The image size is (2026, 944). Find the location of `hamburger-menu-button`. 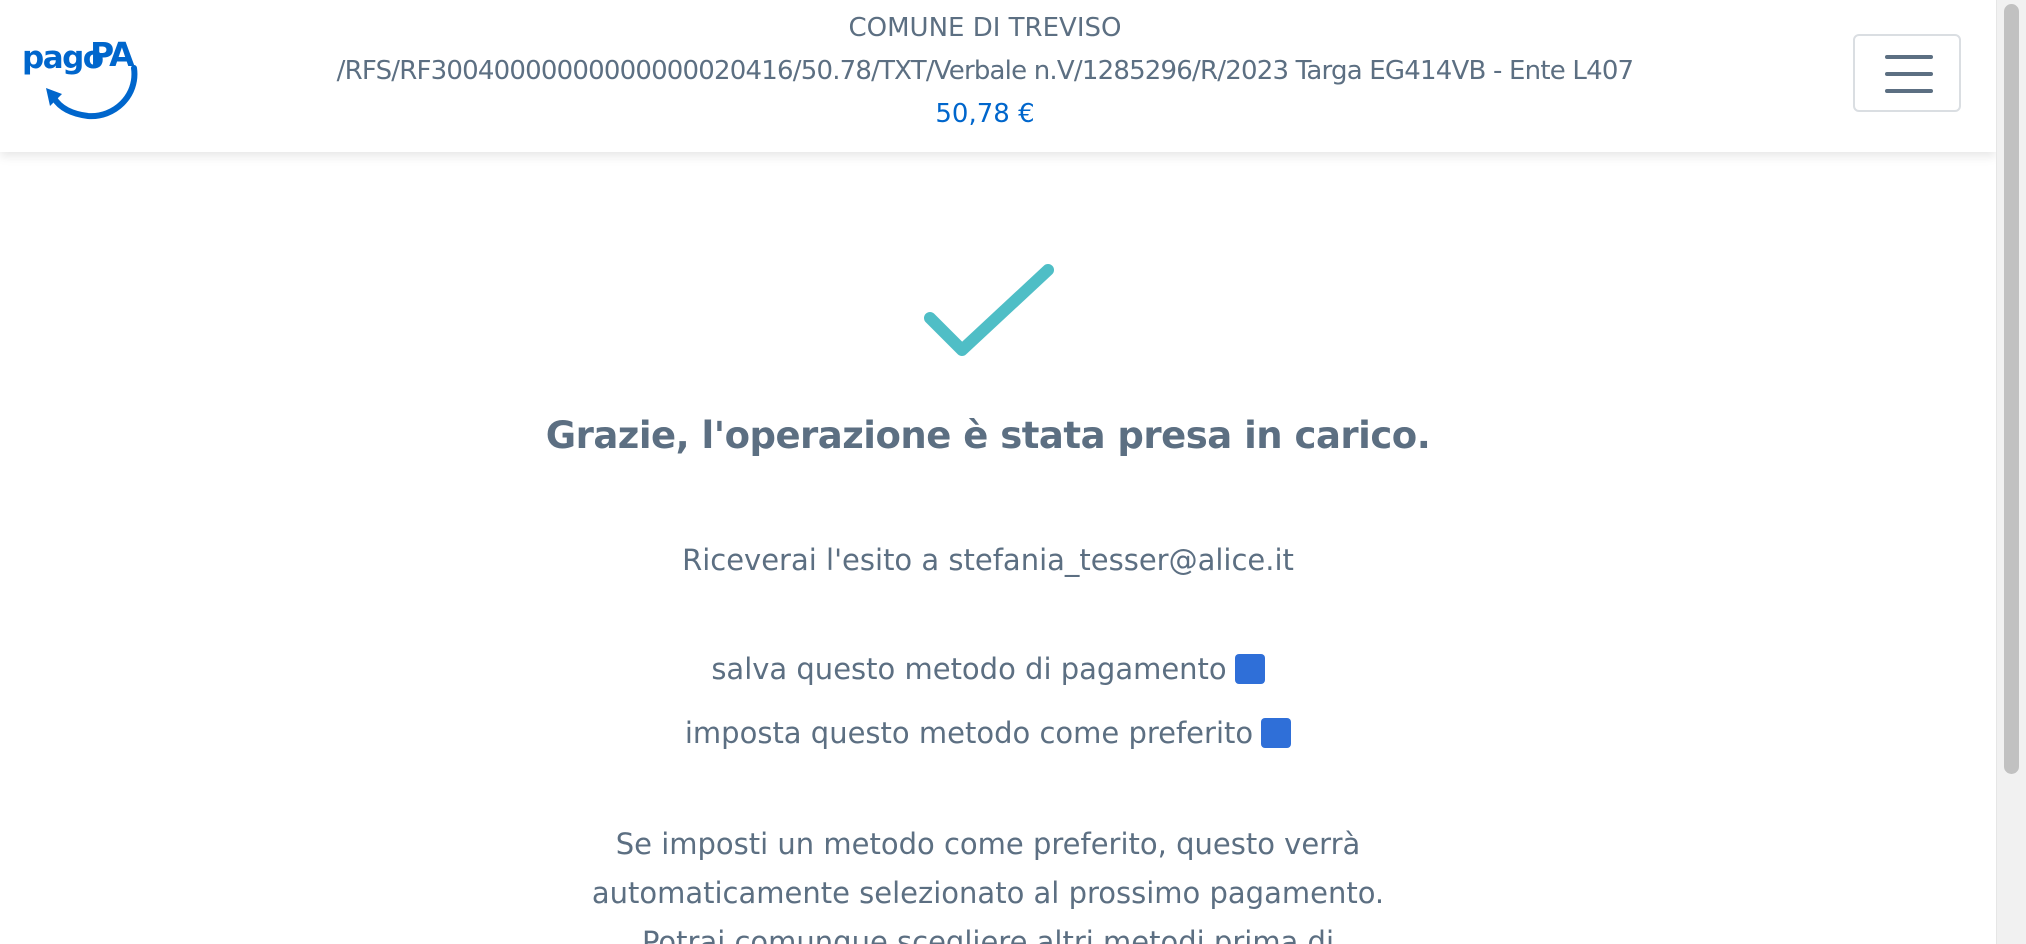

hamburger-menu-button is located at coordinates (1907, 73).